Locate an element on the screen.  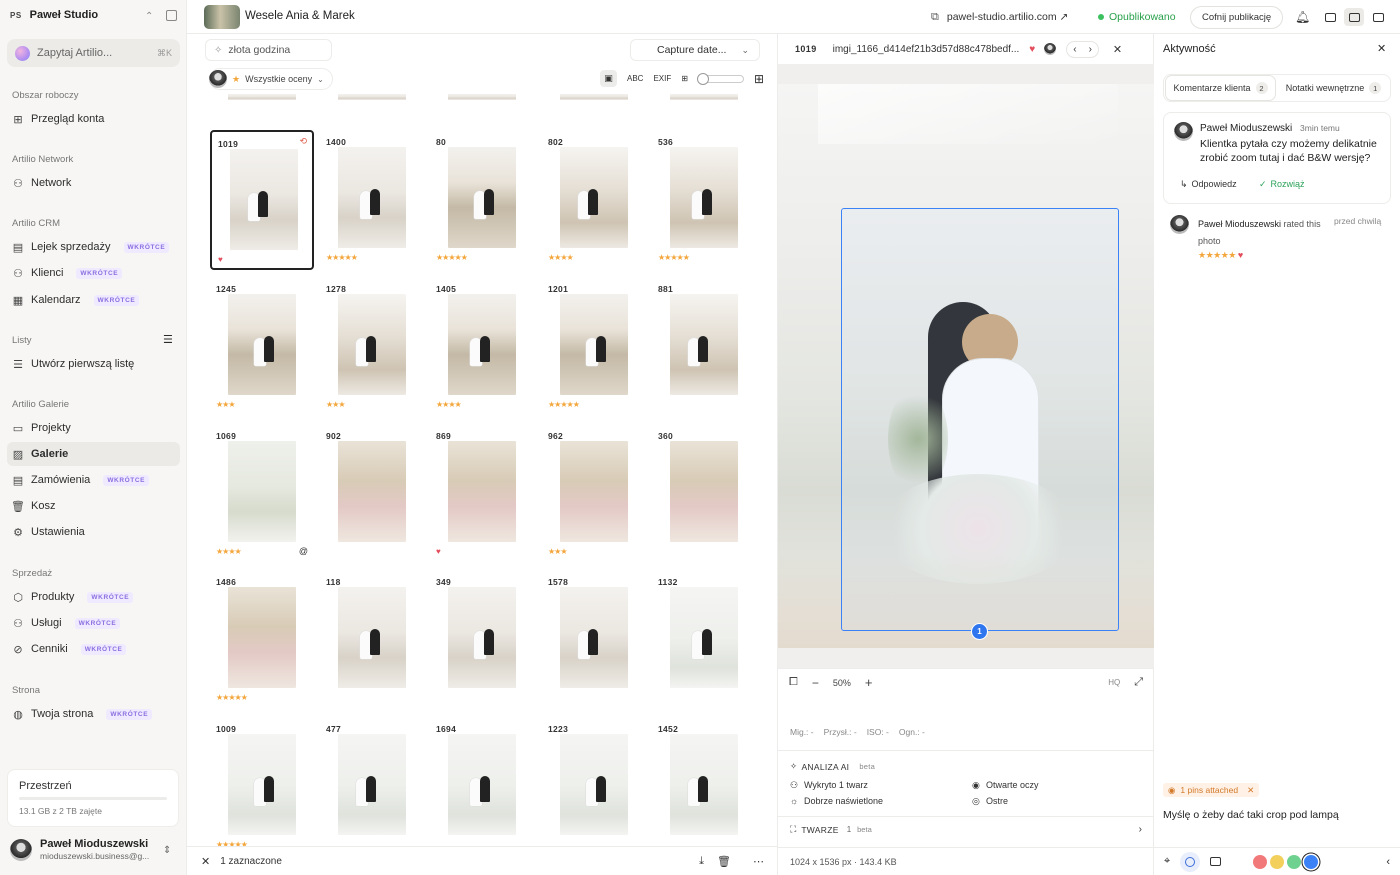
photo-tile: 802 ★★★★ is located at coordinates (594, 200).